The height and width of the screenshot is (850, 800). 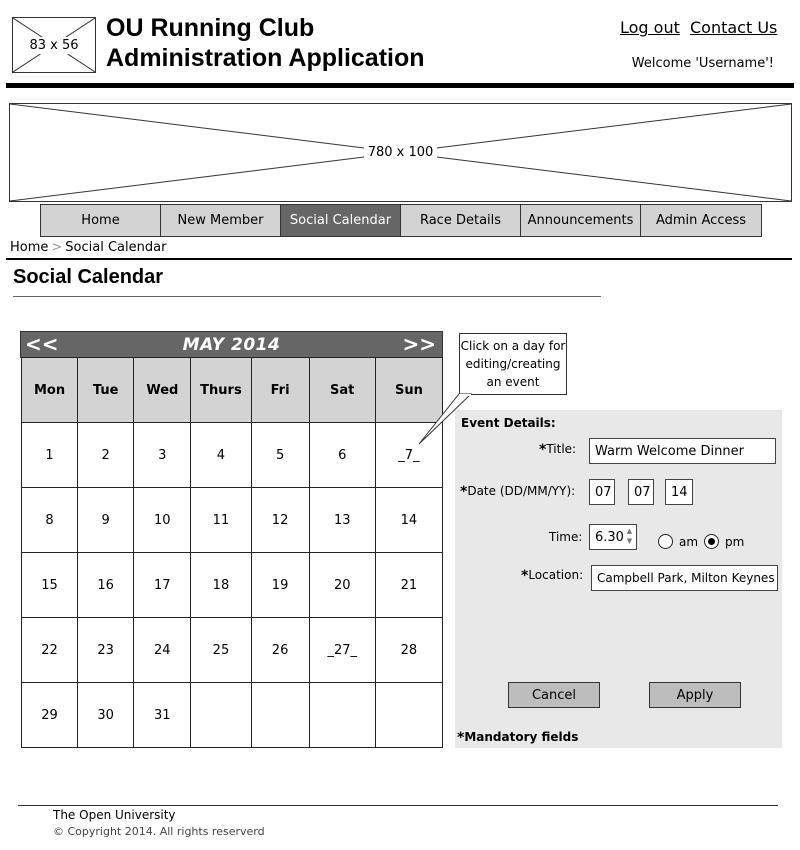 I want to click on calendar-day-headers: Mon Tue Wed Thurs Fri Sat Sun, so click(x=232, y=390).